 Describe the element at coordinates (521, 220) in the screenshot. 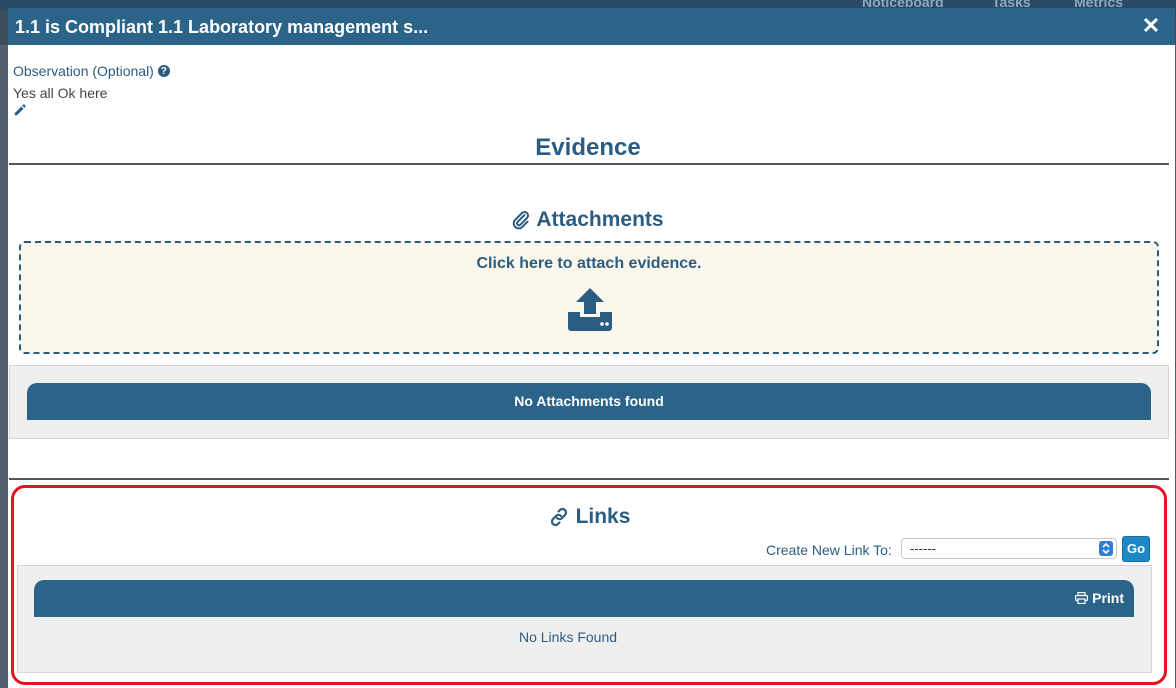

I see `paperclip-icon` at that location.